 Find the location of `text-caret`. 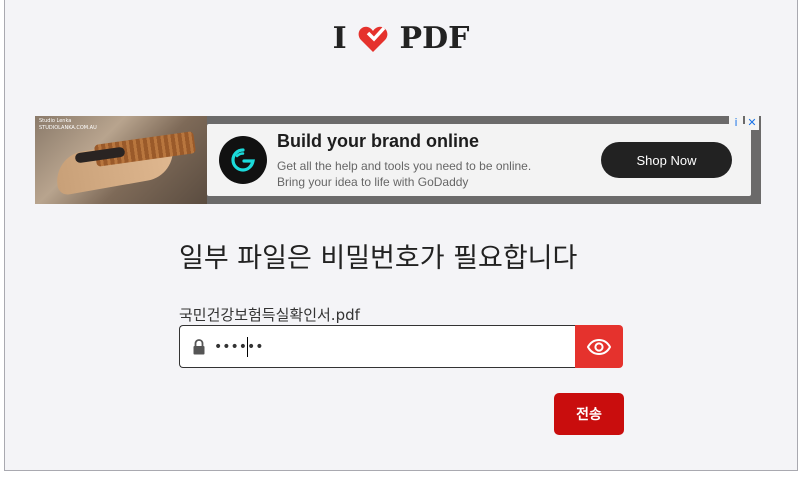

text-caret is located at coordinates (247, 347).